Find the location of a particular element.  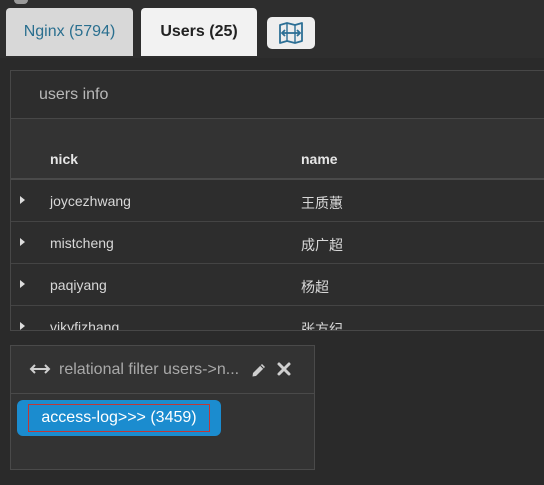

column-header-name: name is located at coordinates (319, 159).